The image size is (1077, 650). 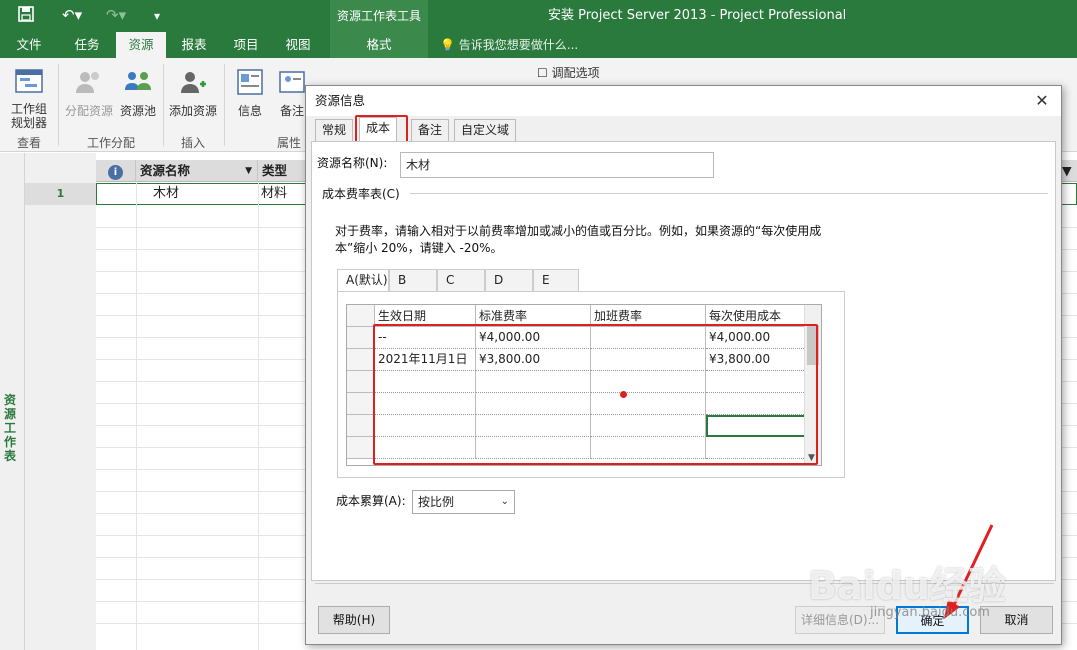 I want to click on undo-icon: ↶▾, so click(x=72, y=15).